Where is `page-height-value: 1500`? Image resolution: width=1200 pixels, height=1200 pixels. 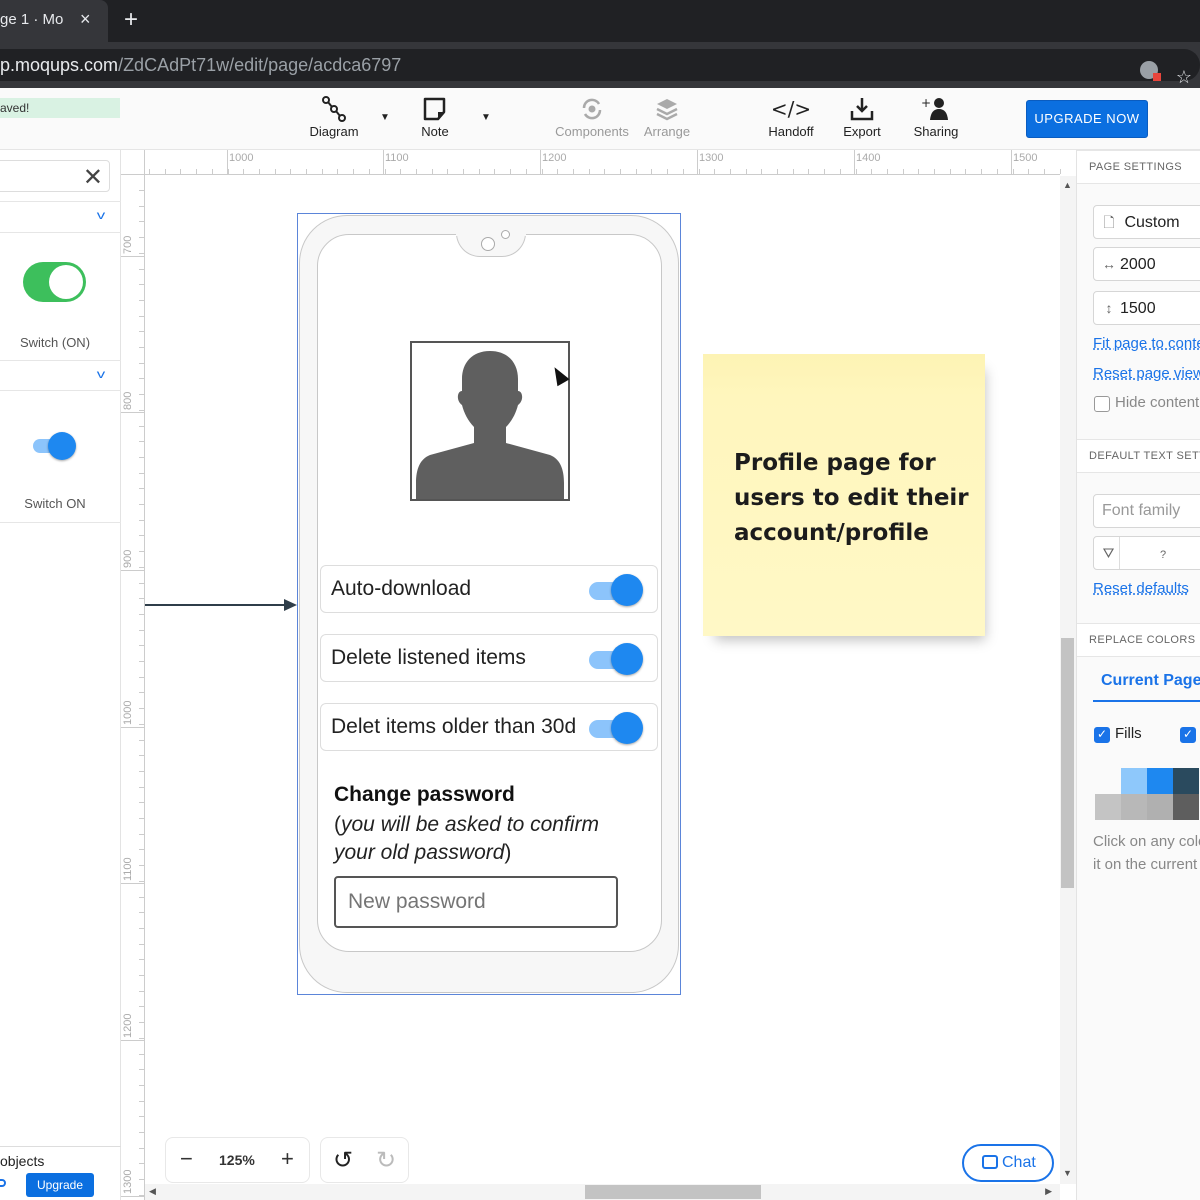
page-height-value: 1500 is located at coordinates (1138, 308).